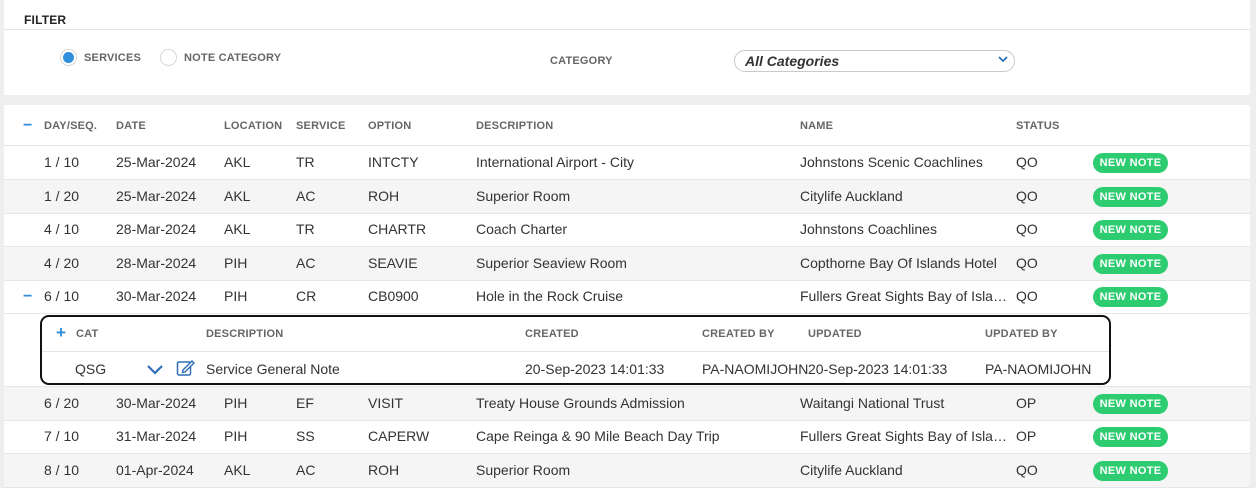 The image size is (1256, 488). Describe the element at coordinates (389, 126) in the screenshot. I see `header-option: OPTION` at that location.